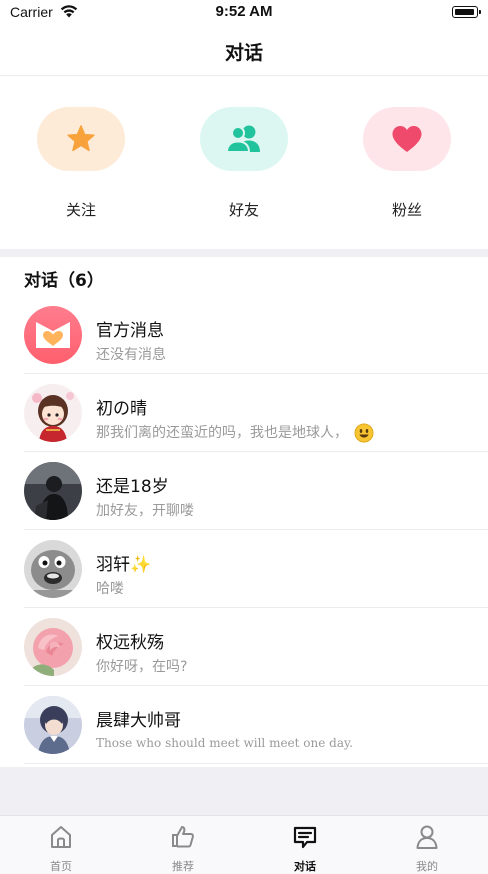 Image resolution: width=488 pixels, height=874 pixels. Describe the element at coordinates (244, 335) in the screenshot. I see `conversation-row: 官方消息 还没有消息` at that location.